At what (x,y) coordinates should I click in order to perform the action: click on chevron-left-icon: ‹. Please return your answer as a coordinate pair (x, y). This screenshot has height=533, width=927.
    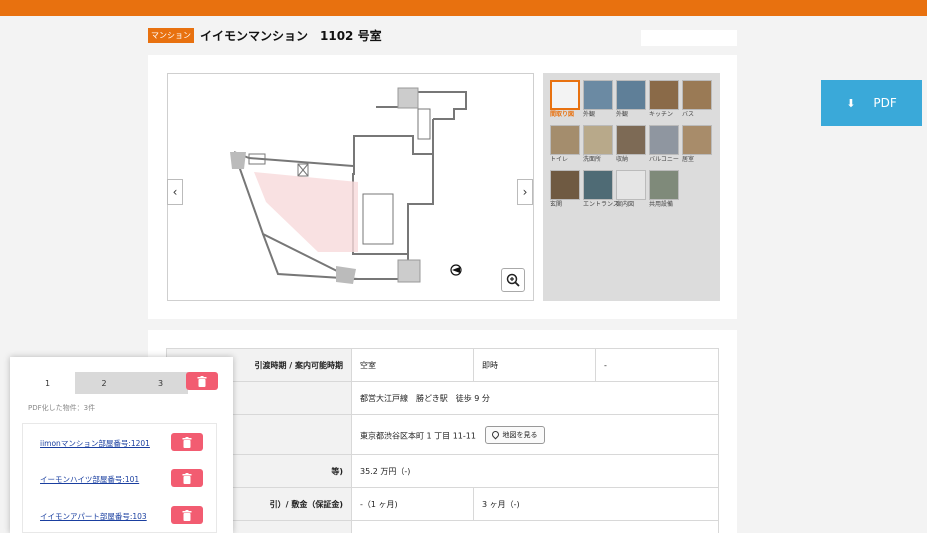
    Looking at the image, I should click on (175, 192).